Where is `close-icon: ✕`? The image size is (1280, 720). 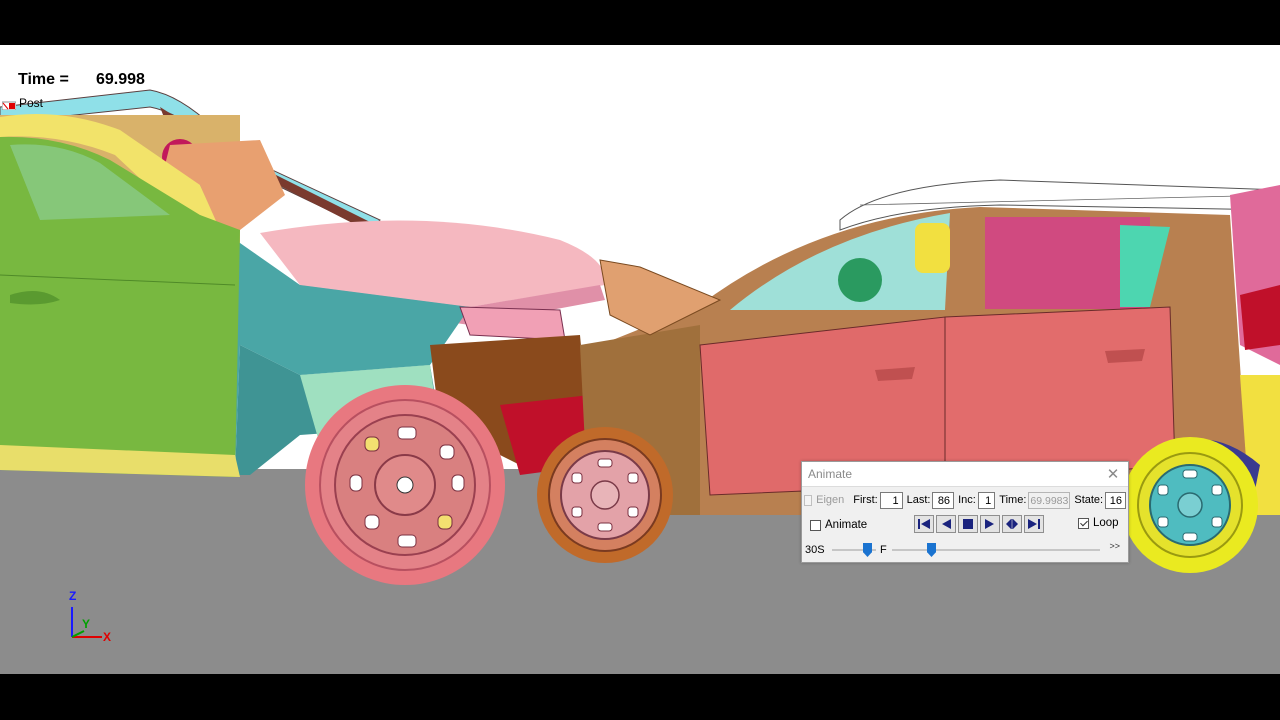 close-icon: ✕ is located at coordinates (1113, 474).